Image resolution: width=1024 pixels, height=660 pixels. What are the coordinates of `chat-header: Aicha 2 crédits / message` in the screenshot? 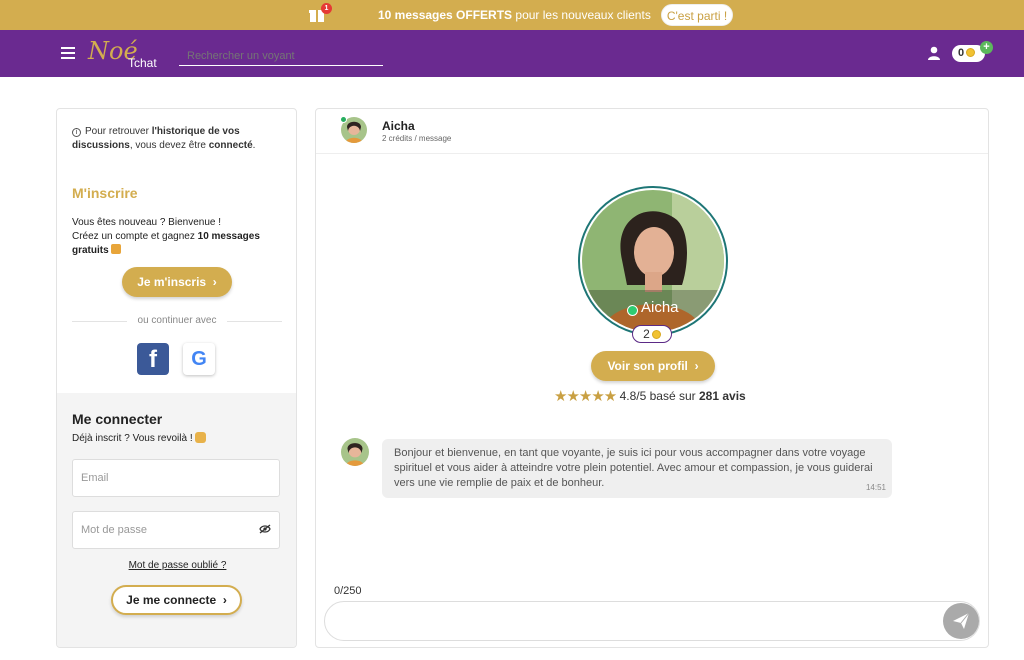 It's located at (652, 131).